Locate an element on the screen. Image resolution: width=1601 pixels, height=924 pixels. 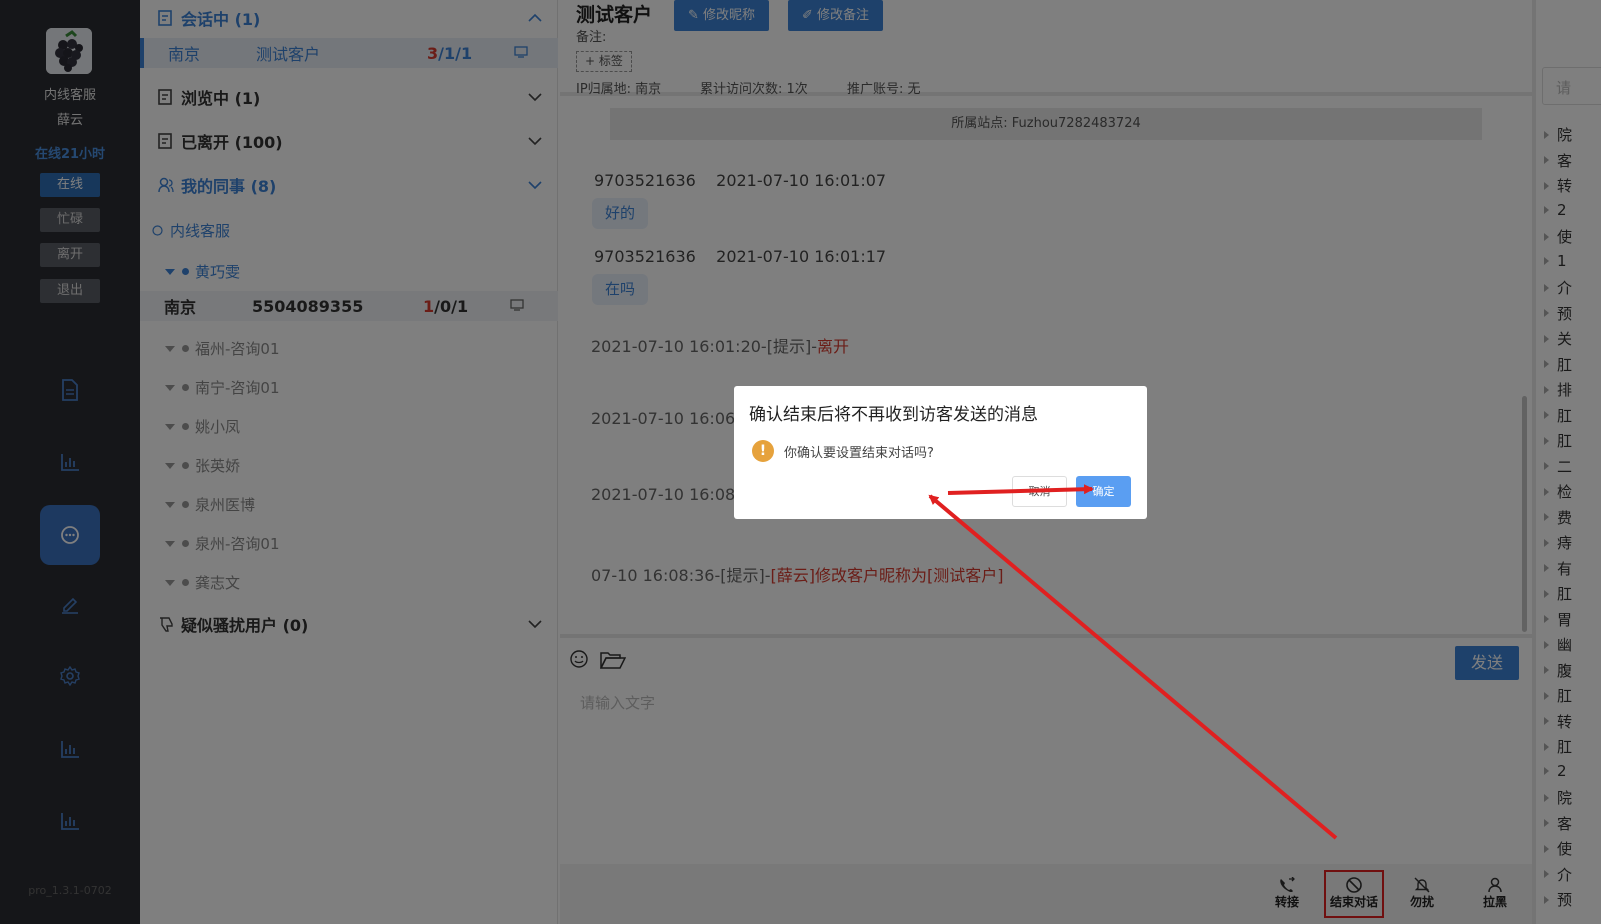
confirm-dialog: 确认结束后将不再收到访客发送的消息 ! 你确认要设置结束对话吗? 取消 确定 is located at coordinates (940, 452).